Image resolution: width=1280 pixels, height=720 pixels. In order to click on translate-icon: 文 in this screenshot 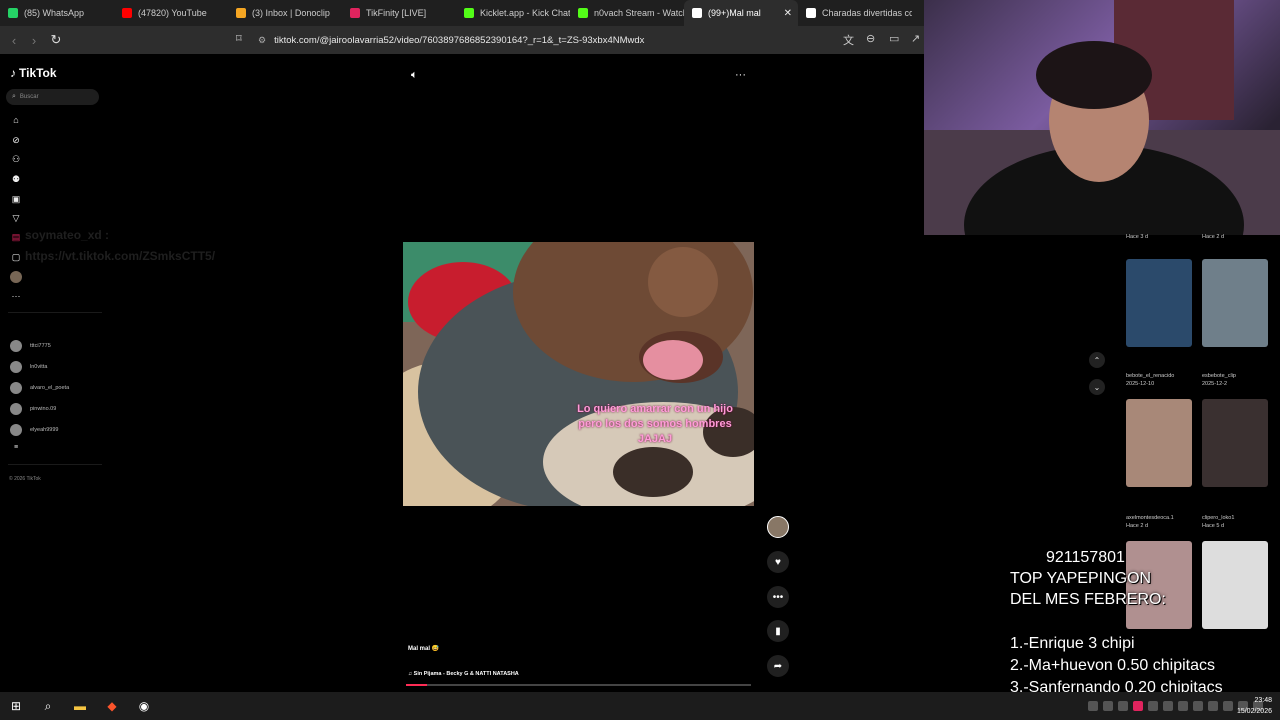, I will do `click(848, 40)`.